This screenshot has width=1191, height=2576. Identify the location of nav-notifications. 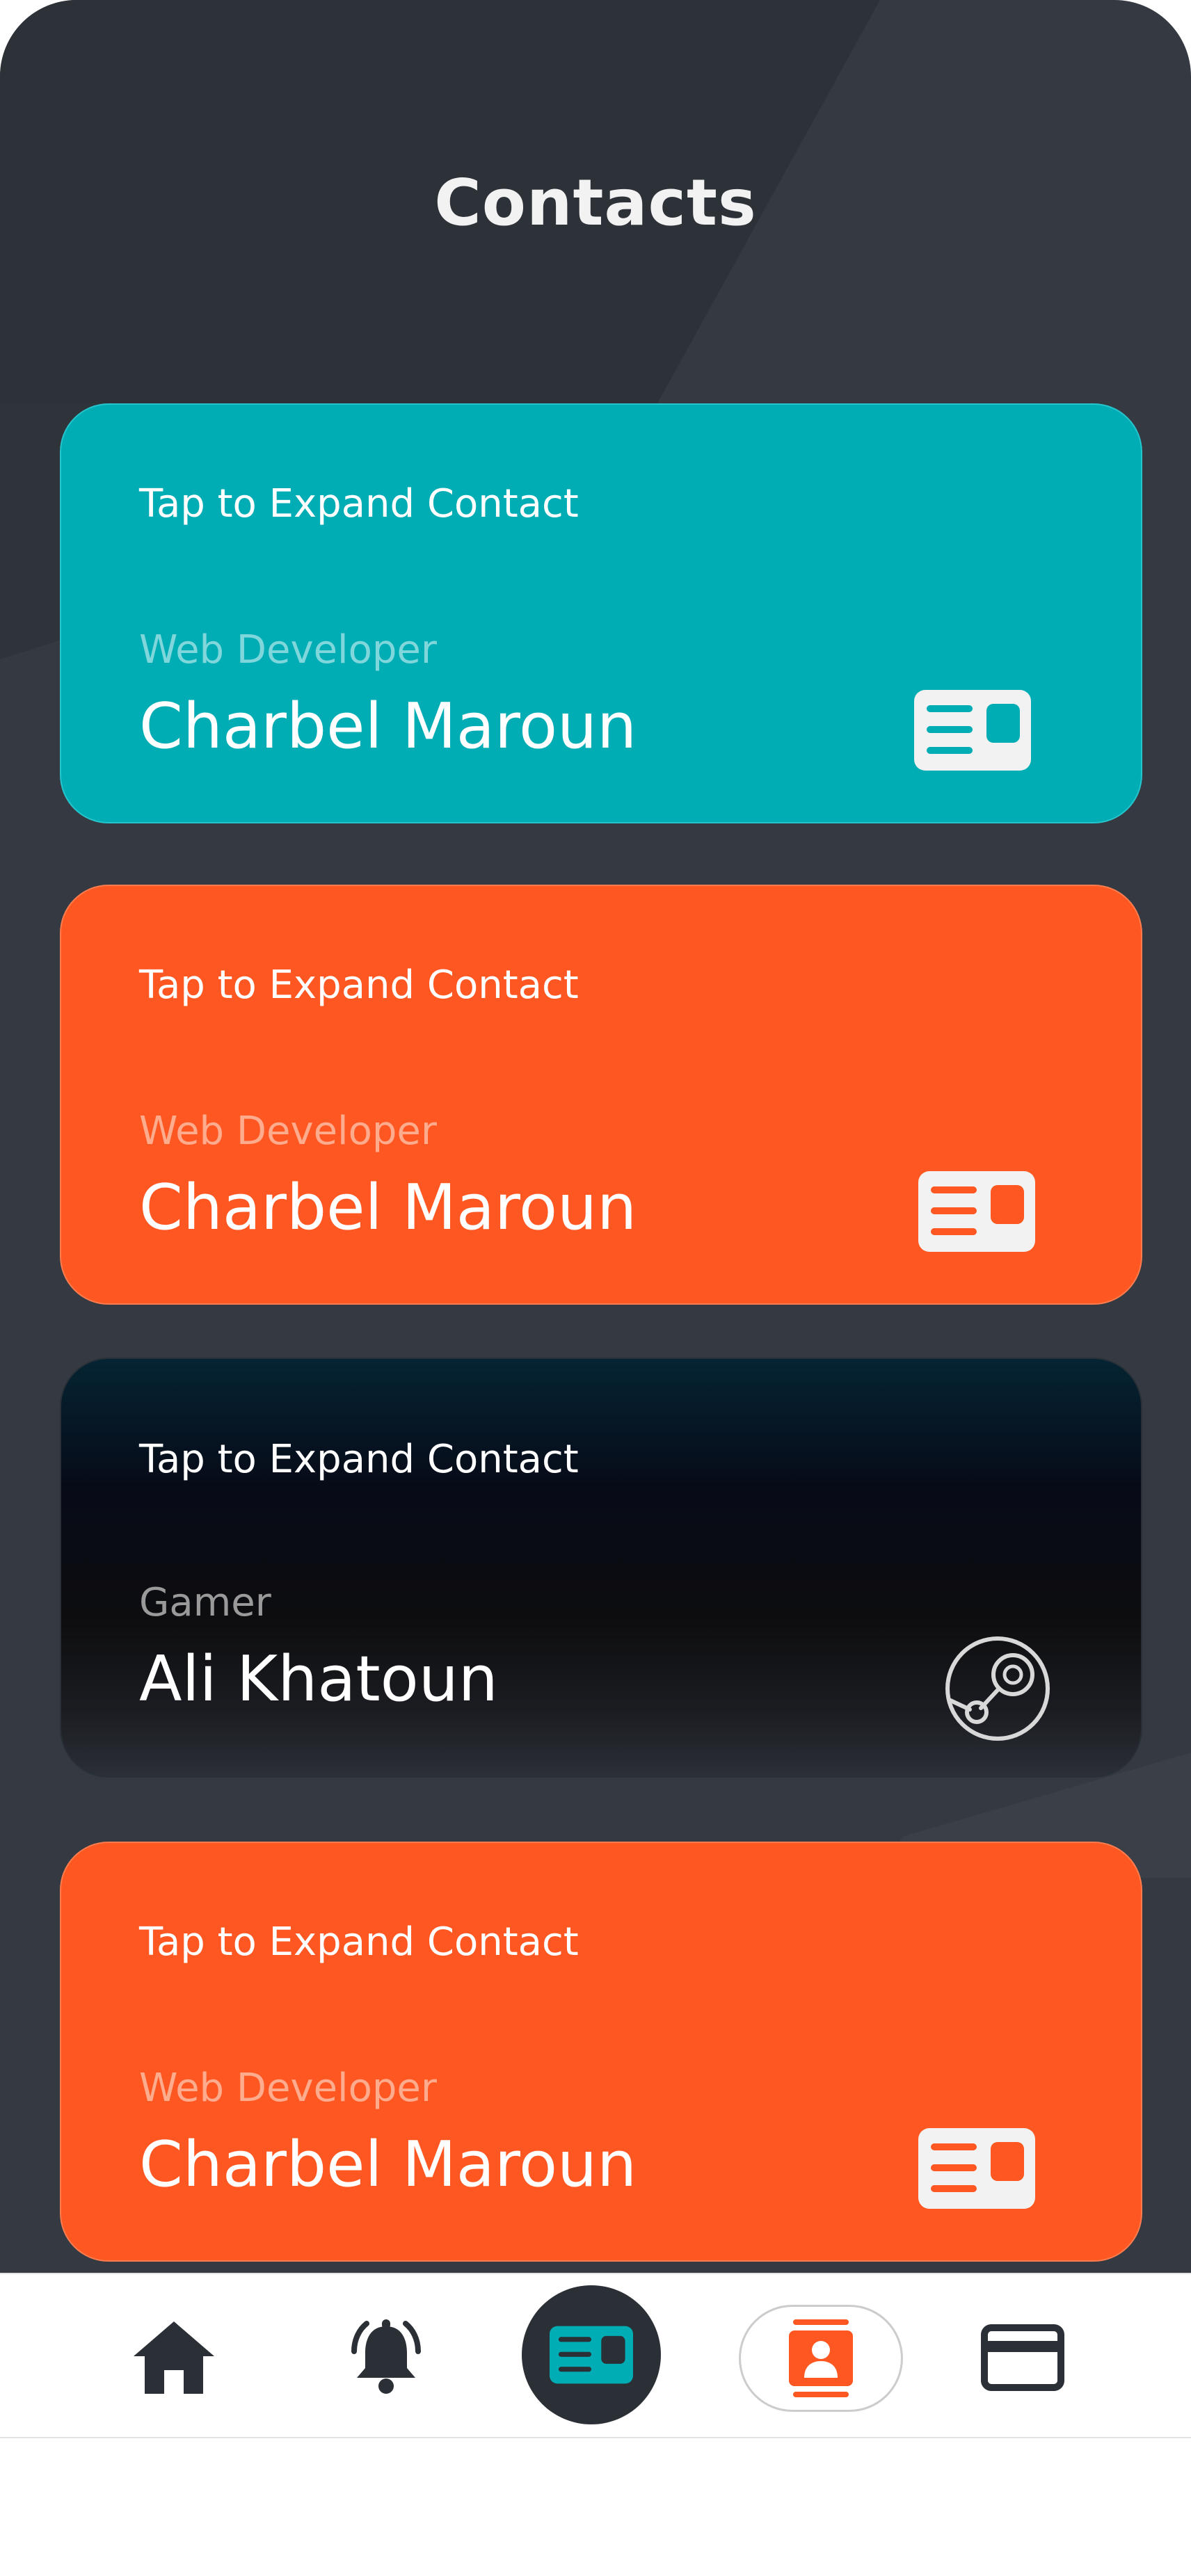
(386, 2358).